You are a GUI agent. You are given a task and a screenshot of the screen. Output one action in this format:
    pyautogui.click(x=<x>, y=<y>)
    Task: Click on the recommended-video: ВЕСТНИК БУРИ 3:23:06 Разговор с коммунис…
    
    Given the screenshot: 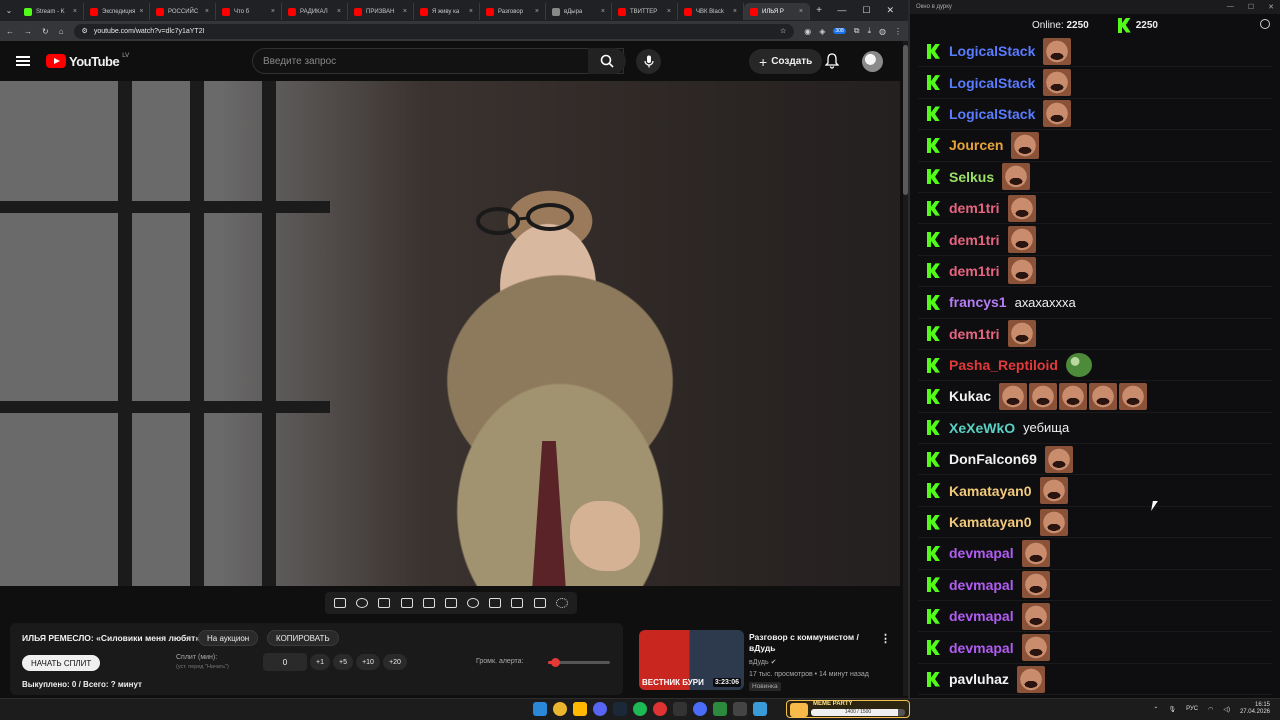 What is the action you would take?
    pyautogui.click(x=770, y=662)
    